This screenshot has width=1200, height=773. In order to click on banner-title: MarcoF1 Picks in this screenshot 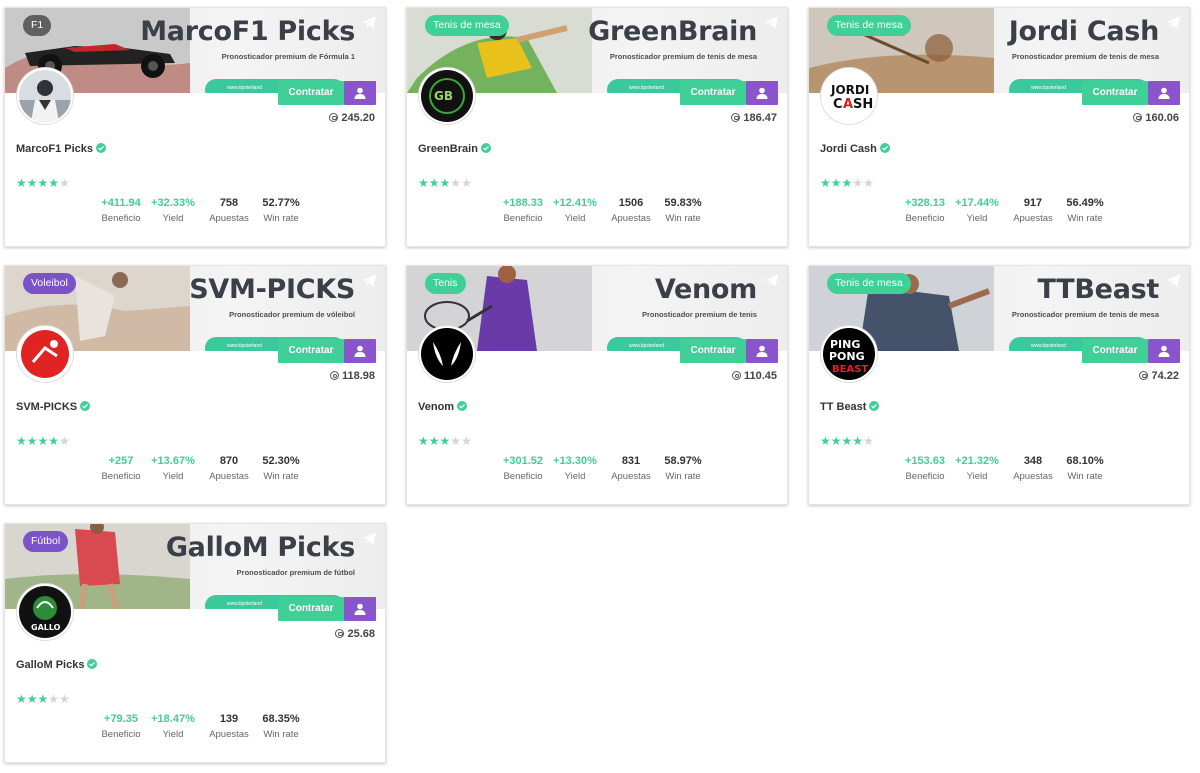, I will do `click(247, 31)`.